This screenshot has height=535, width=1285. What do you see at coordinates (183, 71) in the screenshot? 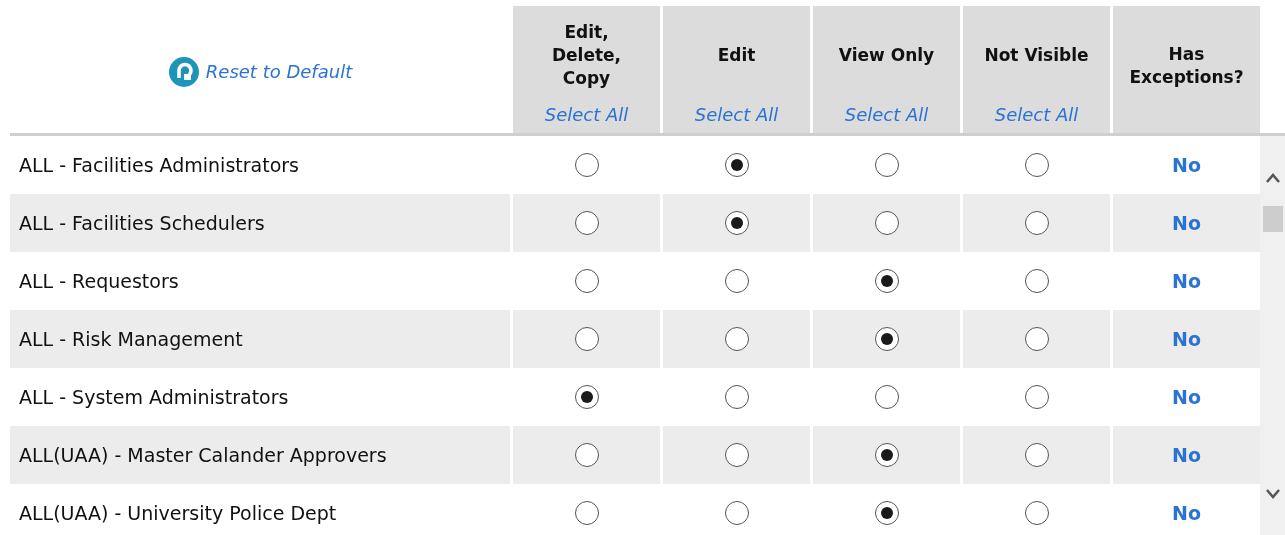
I see `reset-icon` at bounding box center [183, 71].